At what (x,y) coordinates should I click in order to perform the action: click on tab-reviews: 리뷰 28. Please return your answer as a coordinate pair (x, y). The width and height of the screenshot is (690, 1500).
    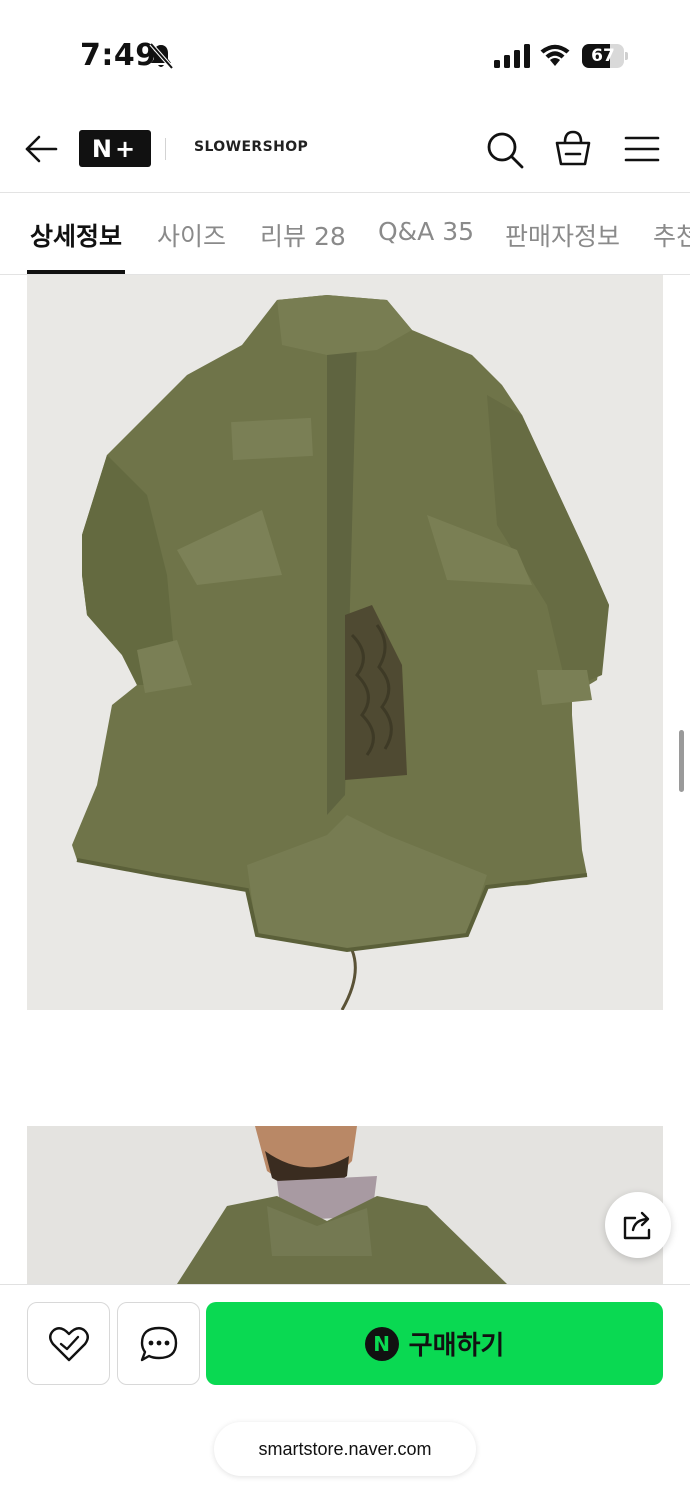
    Looking at the image, I should click on (303, 235).